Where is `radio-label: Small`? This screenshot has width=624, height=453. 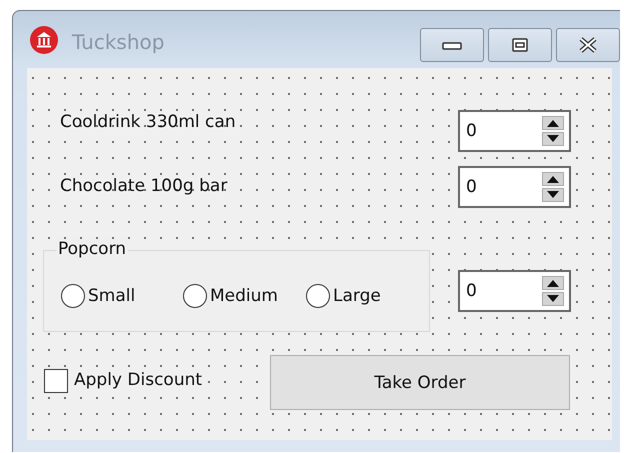
radio-label: Small is located at coordinates (112, 296).